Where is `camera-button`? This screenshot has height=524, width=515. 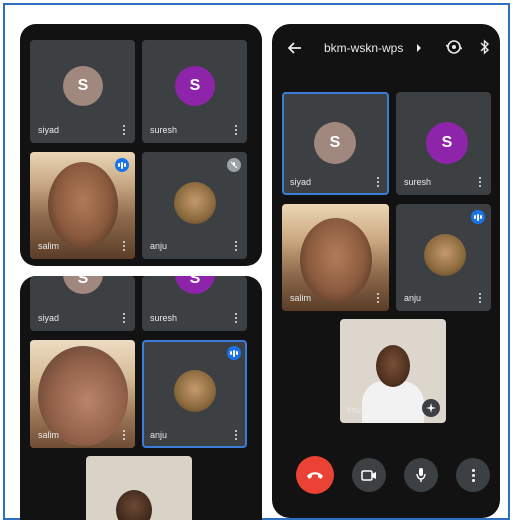
camera-button is located at coordinates (369, 475).